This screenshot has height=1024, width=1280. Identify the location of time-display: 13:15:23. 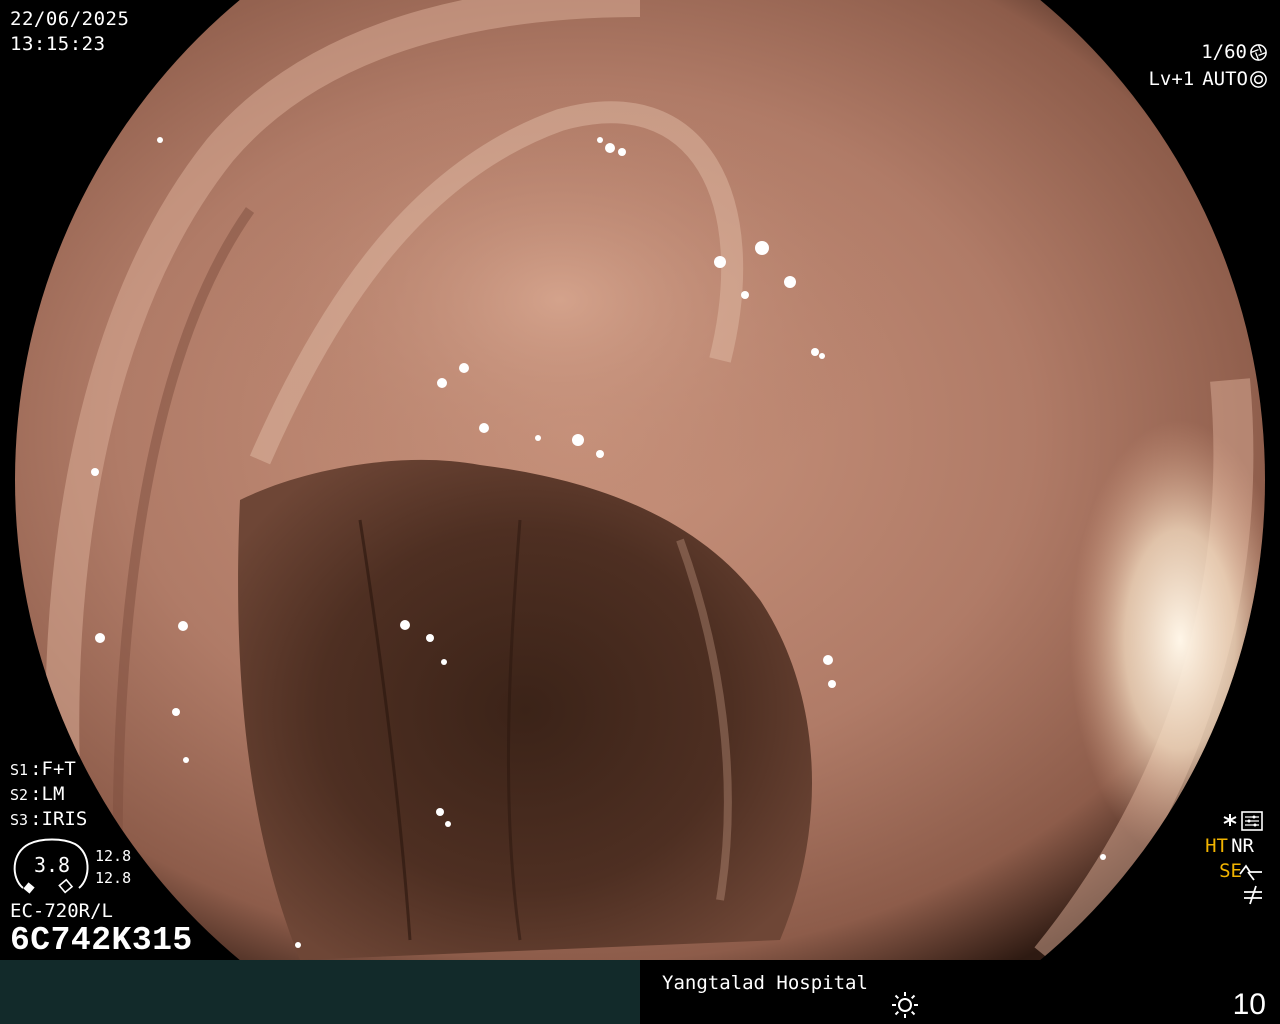
(58, 44).